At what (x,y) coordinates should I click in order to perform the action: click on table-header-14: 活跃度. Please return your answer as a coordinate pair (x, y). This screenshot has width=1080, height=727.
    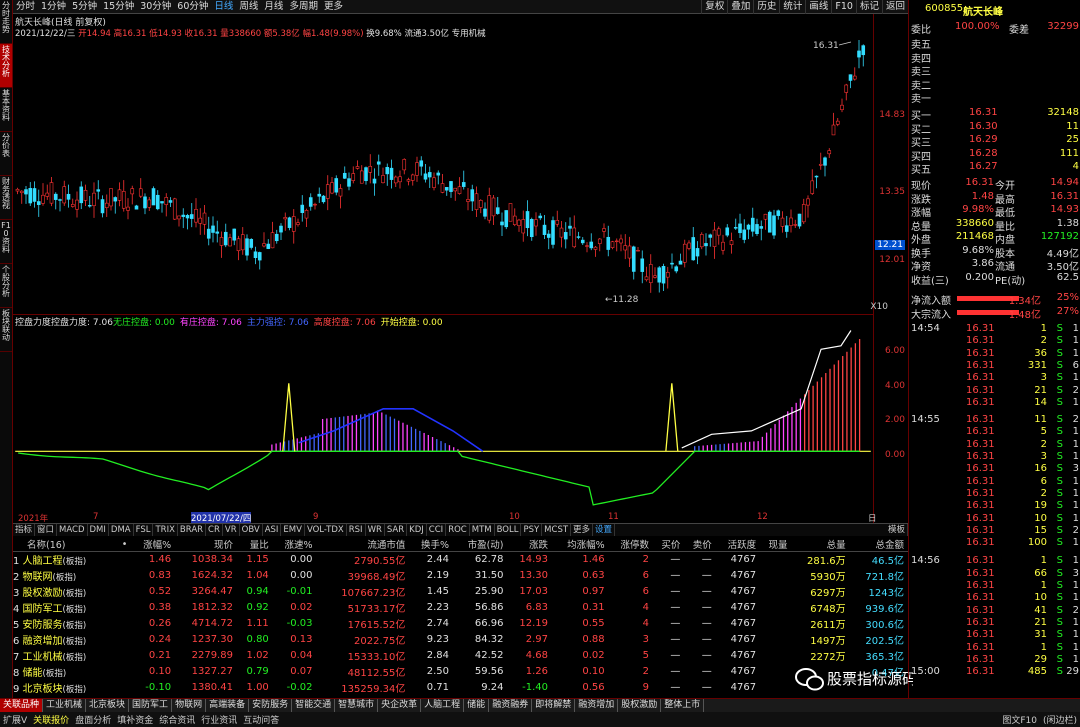
    Looking at the image, I should click on (738, 544).